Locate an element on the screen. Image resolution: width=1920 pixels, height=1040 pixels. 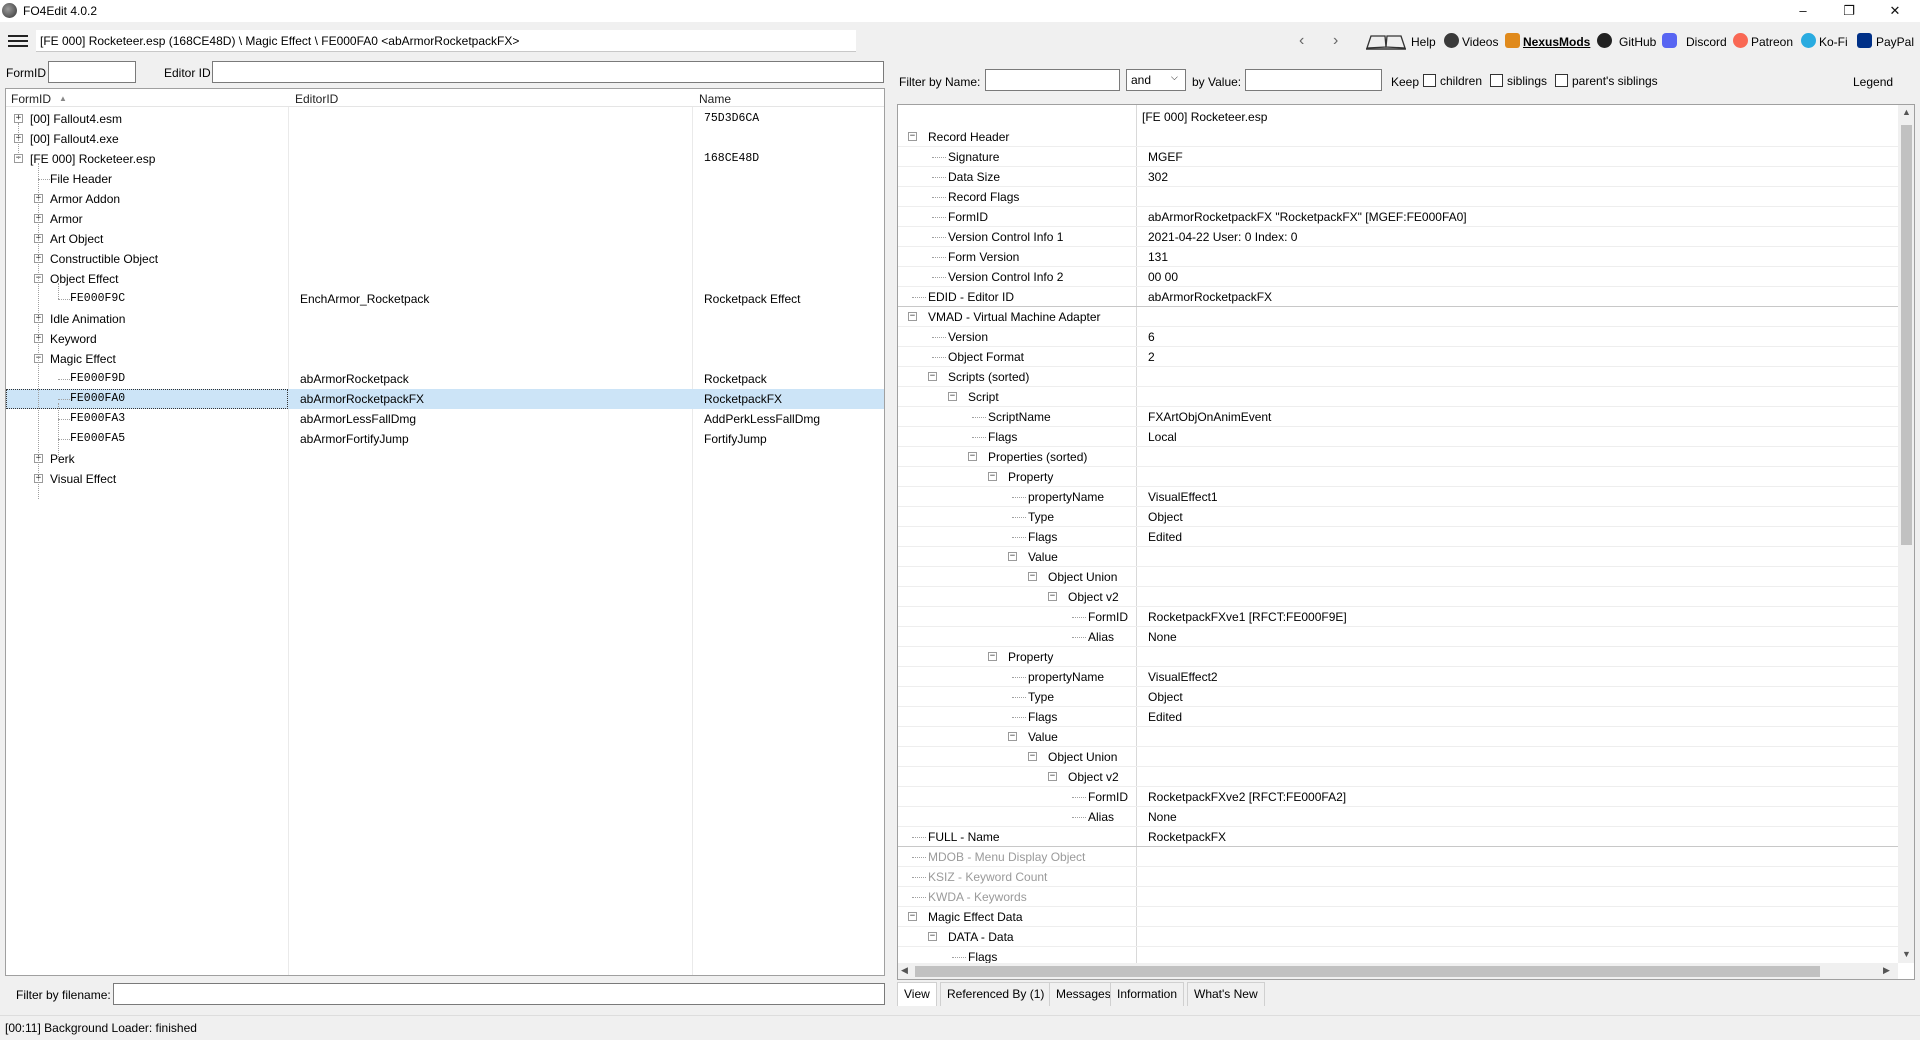
record-row: MDOB - Menu Display Object is located at coordinates (1398, 857).